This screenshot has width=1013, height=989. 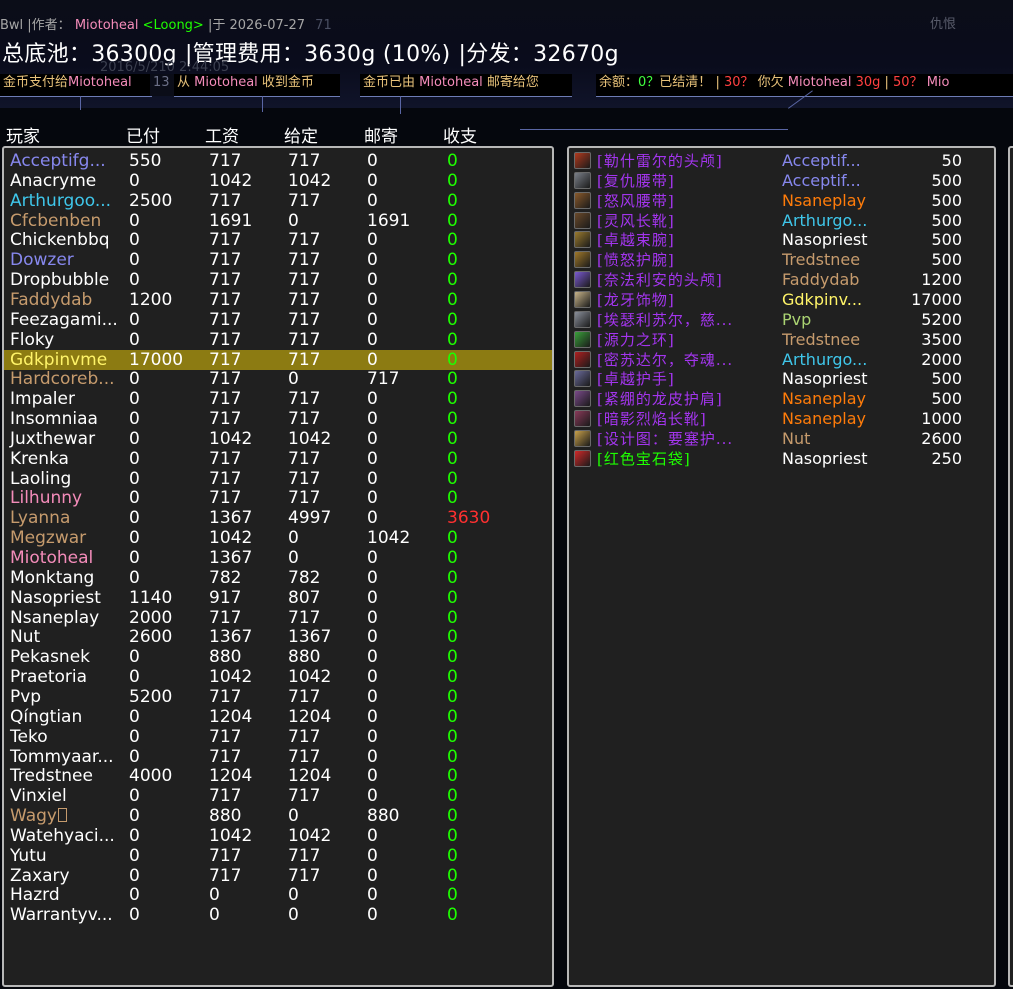 What do you see at coordinates (684, 340) in the screenshot?
I see `loot-item-link: [源力之环]` at bounding box center [684, 340].